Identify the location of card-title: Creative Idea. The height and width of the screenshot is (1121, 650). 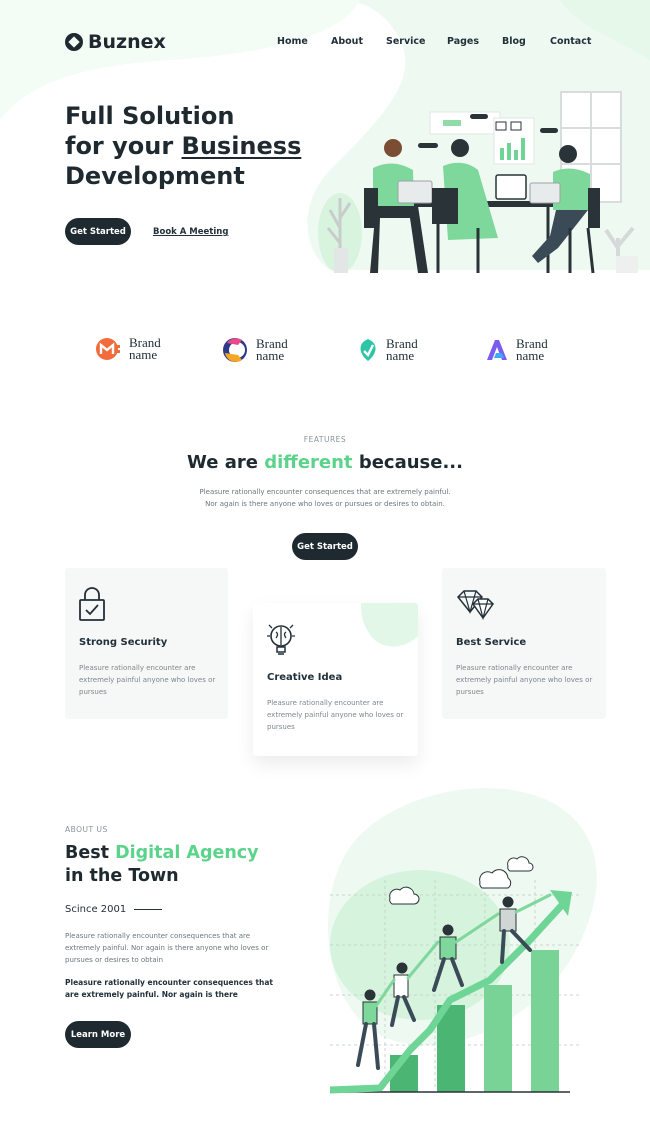
(305, 677).